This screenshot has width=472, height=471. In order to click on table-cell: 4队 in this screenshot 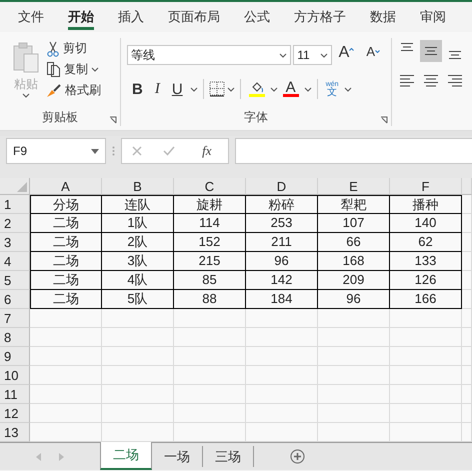, I will do `click(138, 280)`.